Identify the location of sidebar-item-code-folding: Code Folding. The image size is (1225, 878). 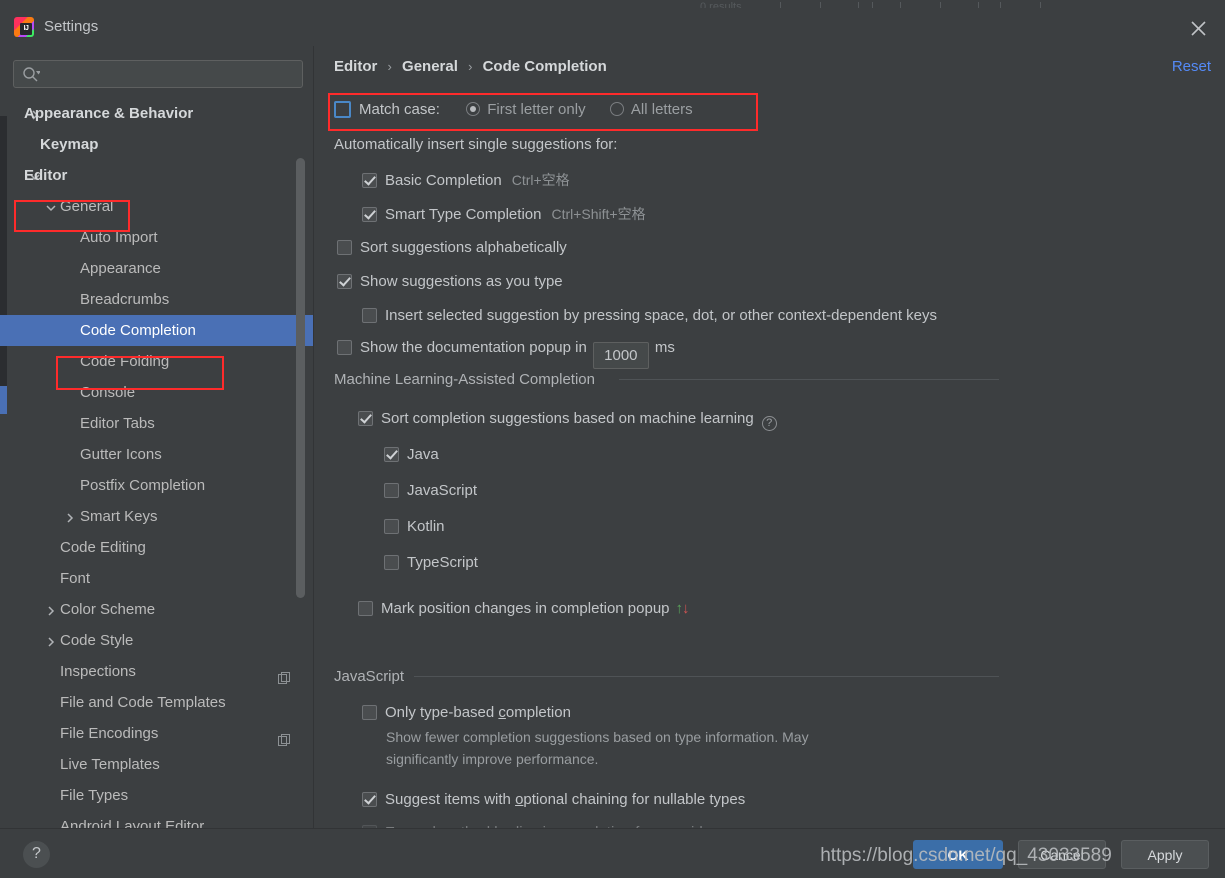
(156, 361).